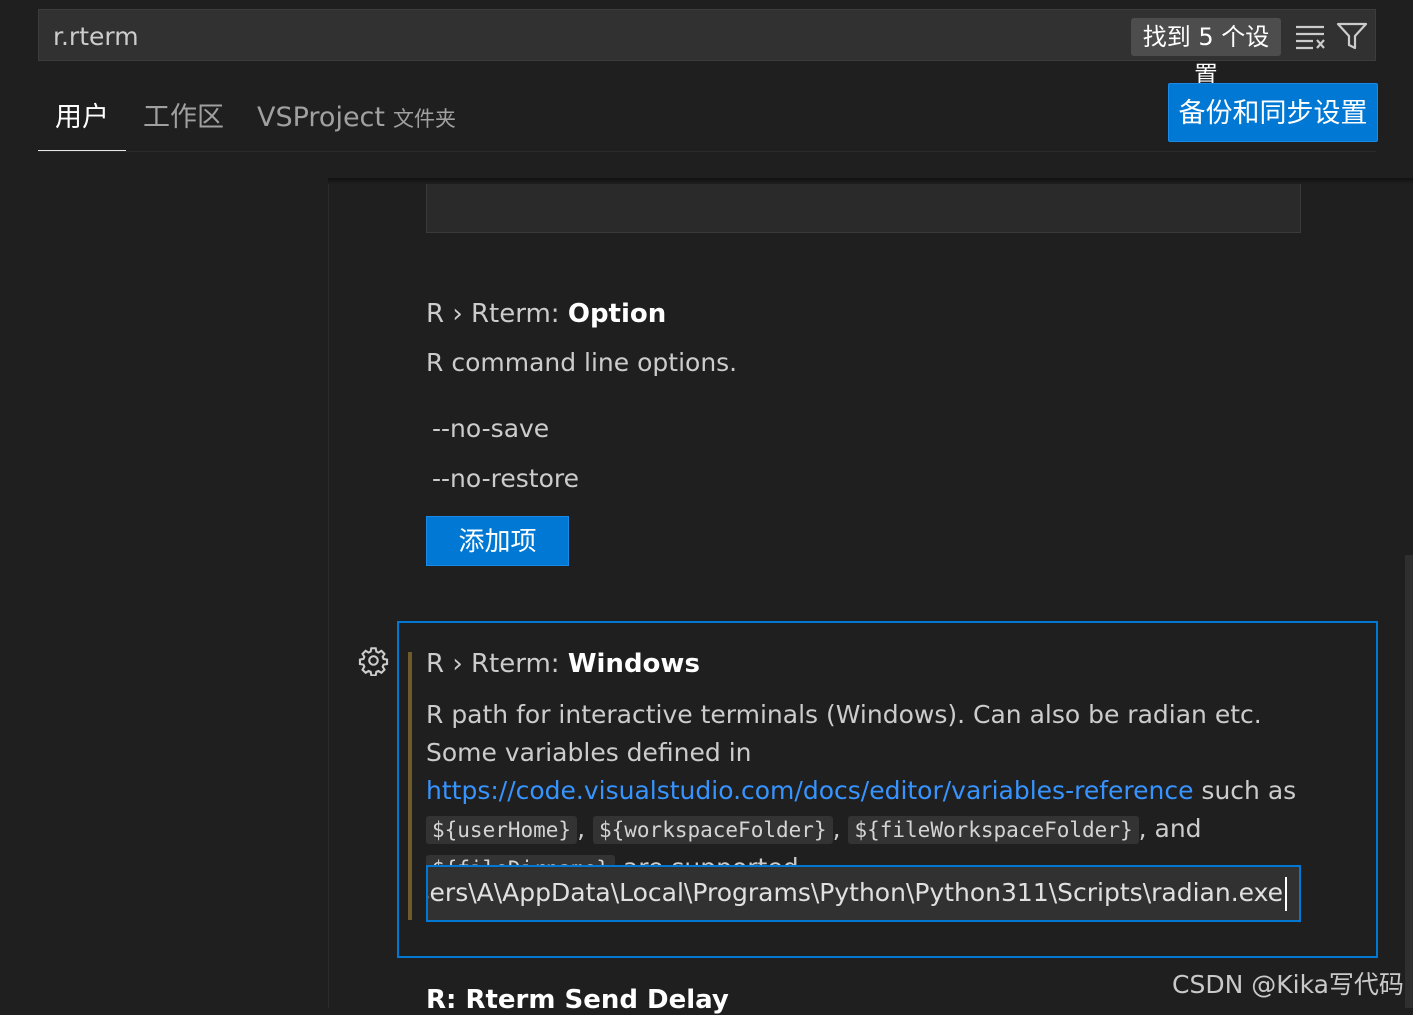  Describe the element at coordinates (1310, 36) in the screenshot. I see `clear-filter-icon` at that location.